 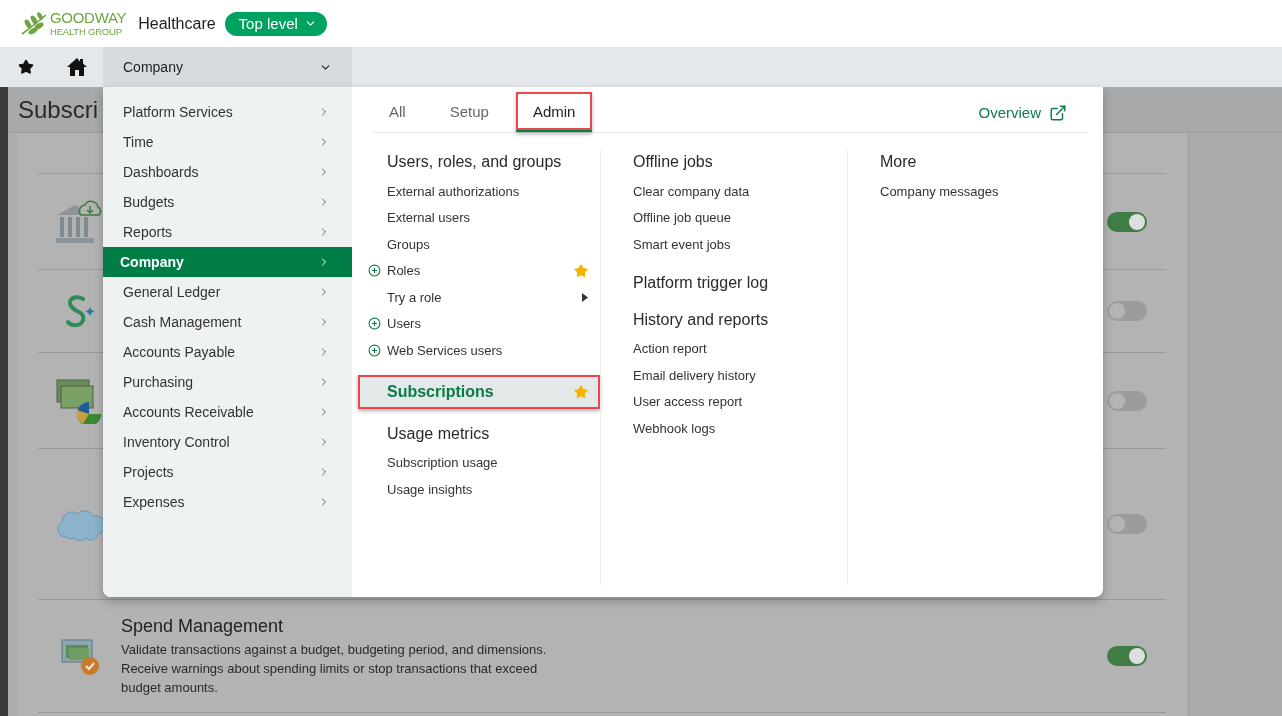 I want to click on menu-category: Budgets, so click(x=227, y=202).